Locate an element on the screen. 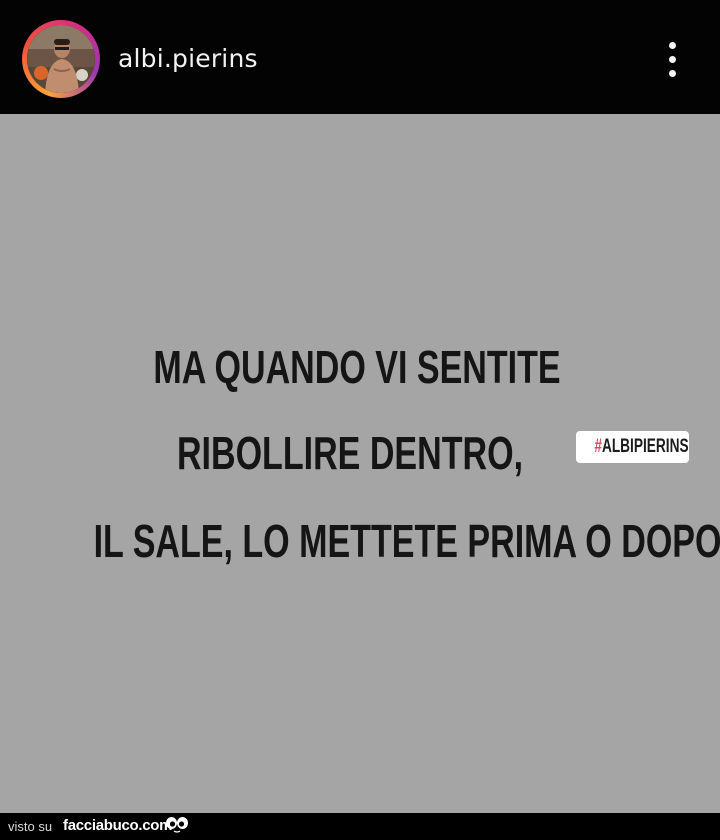 Image resolution: width=720 pixels, height=840 pixels. caption-line-2: RIBOLLIRE DENTRO, is located at coordinates (350, 453).